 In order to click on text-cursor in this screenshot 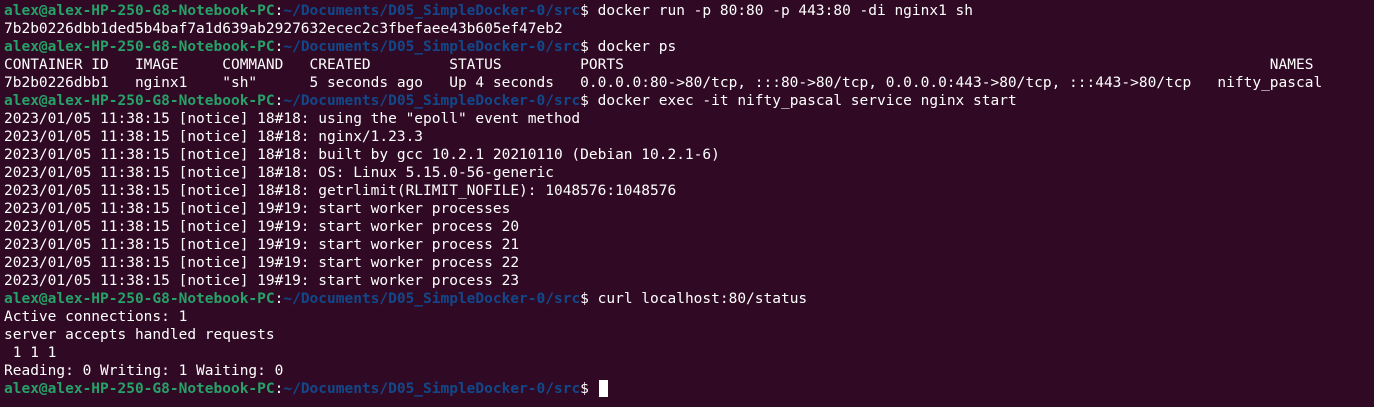, I will do `click(603, 388)`.